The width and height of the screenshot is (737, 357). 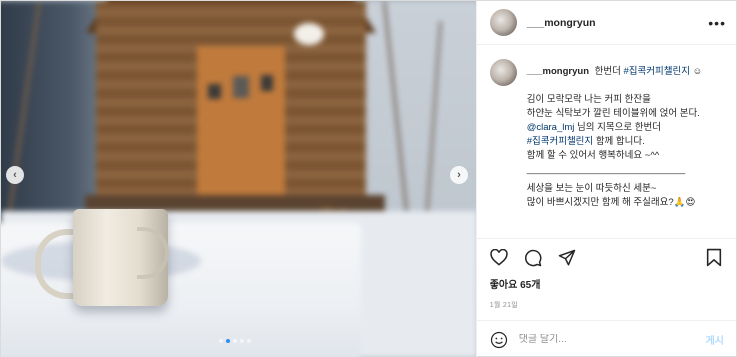 What do you see at coordinates (607, 71) in the screenshot?
I see `caption-inline-text: 한번더` at bounding box center [607, 71].